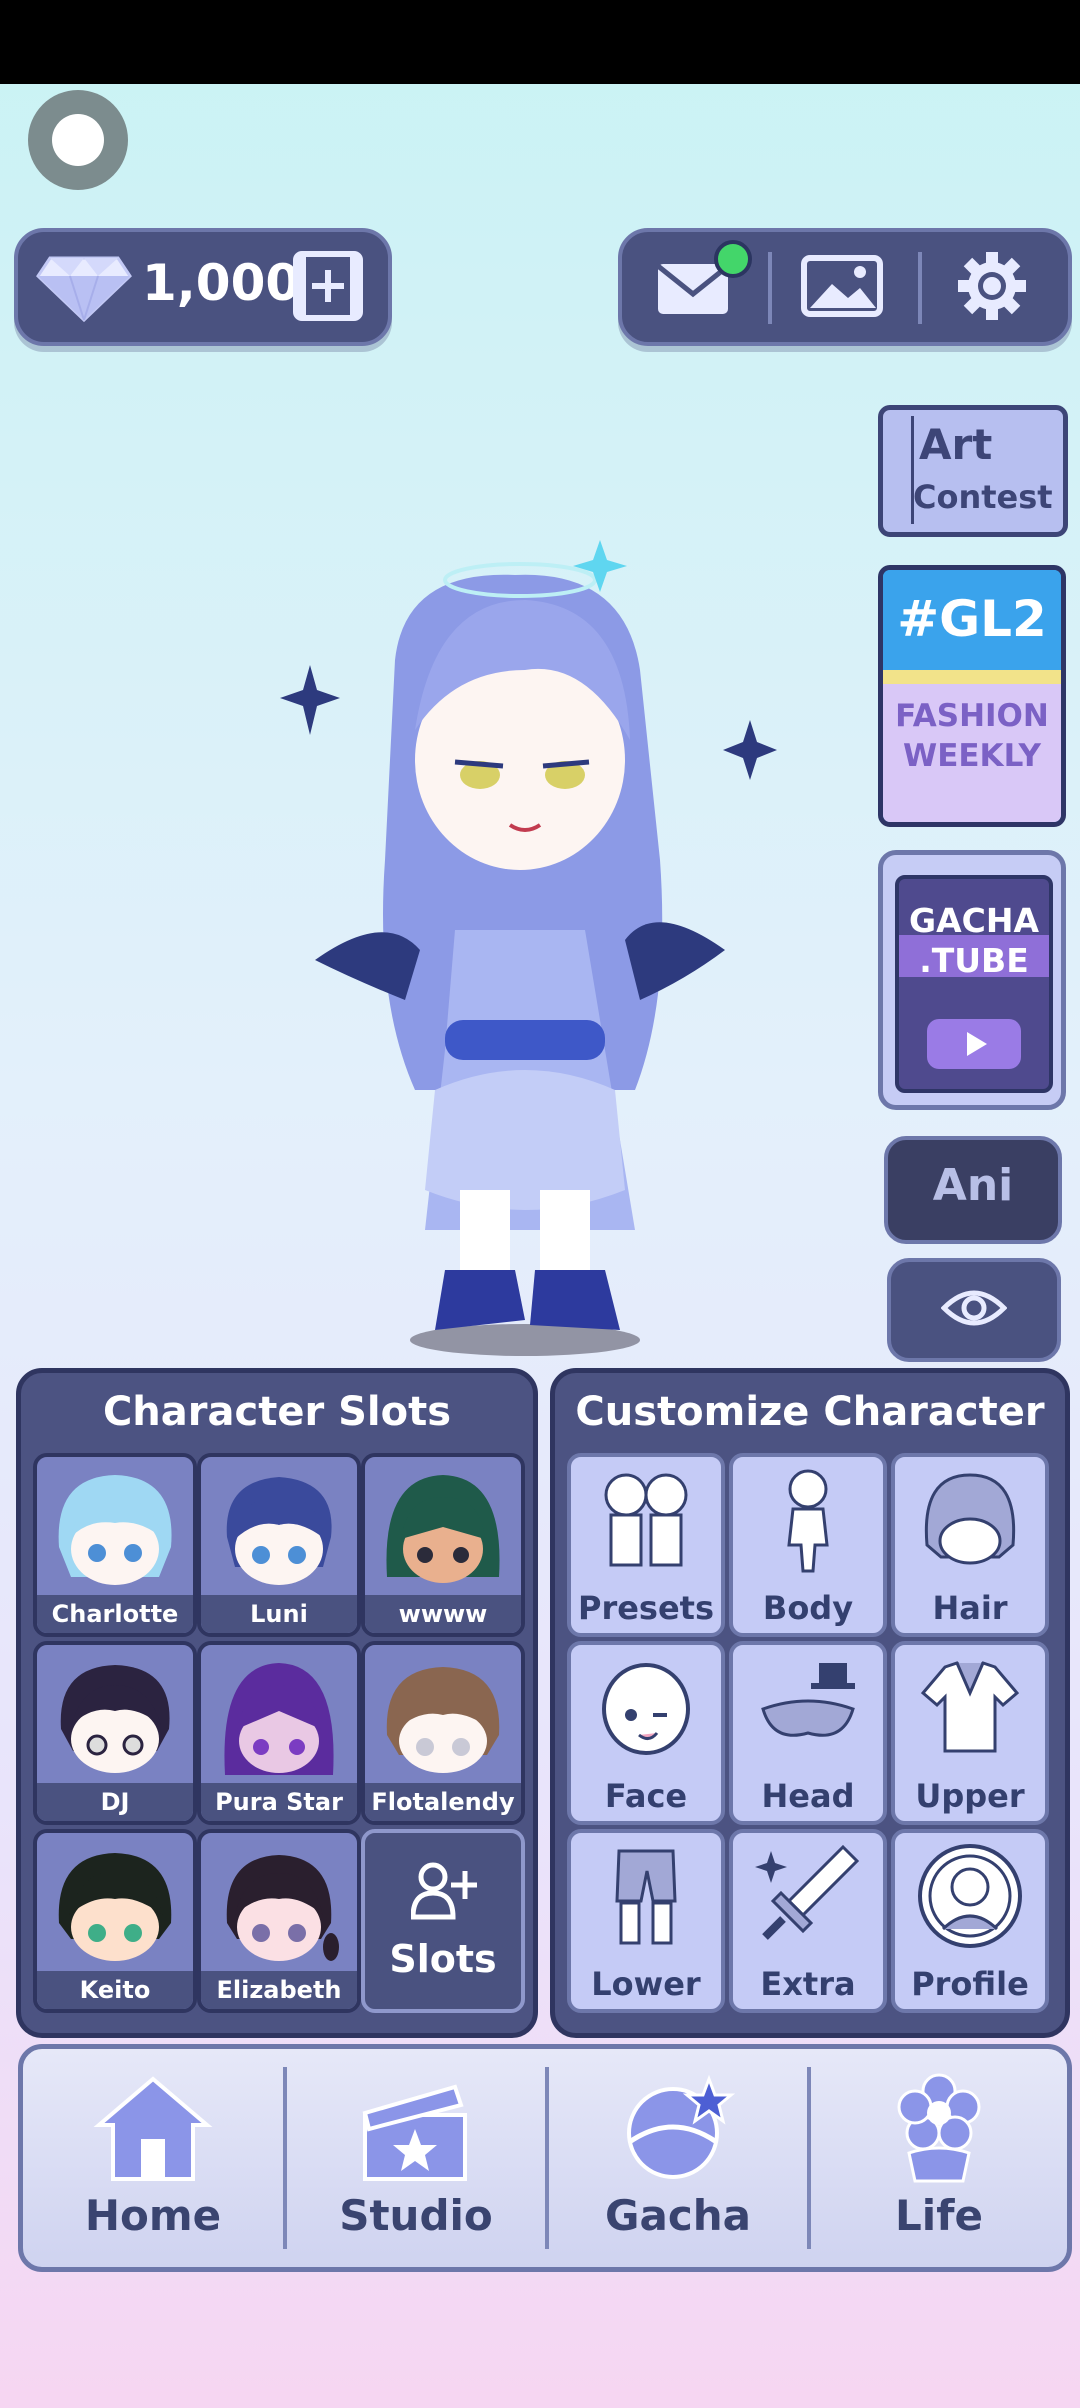 Image resolution: width=1080 pixels, height=2408 pixels. I want to click on gacha-capsule-icon, so click(681, 2126).